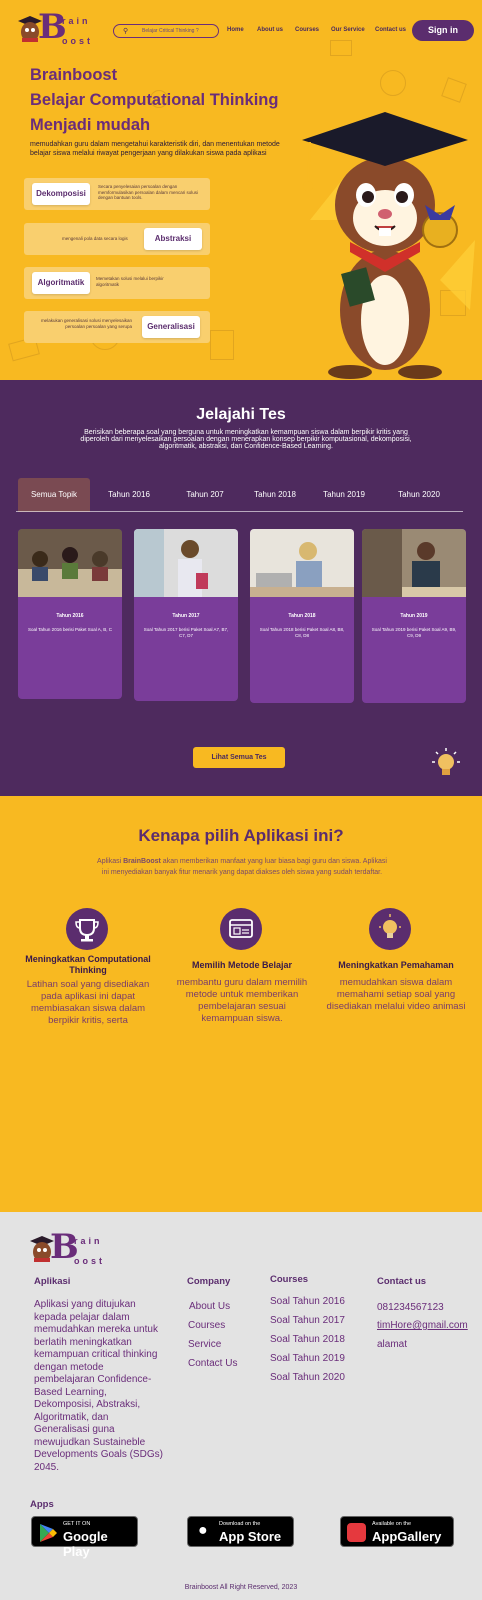 The width and height of the screenshot is (482, 1600). I want to click on hero-title-brand: Brainboost, so click(74, 75).